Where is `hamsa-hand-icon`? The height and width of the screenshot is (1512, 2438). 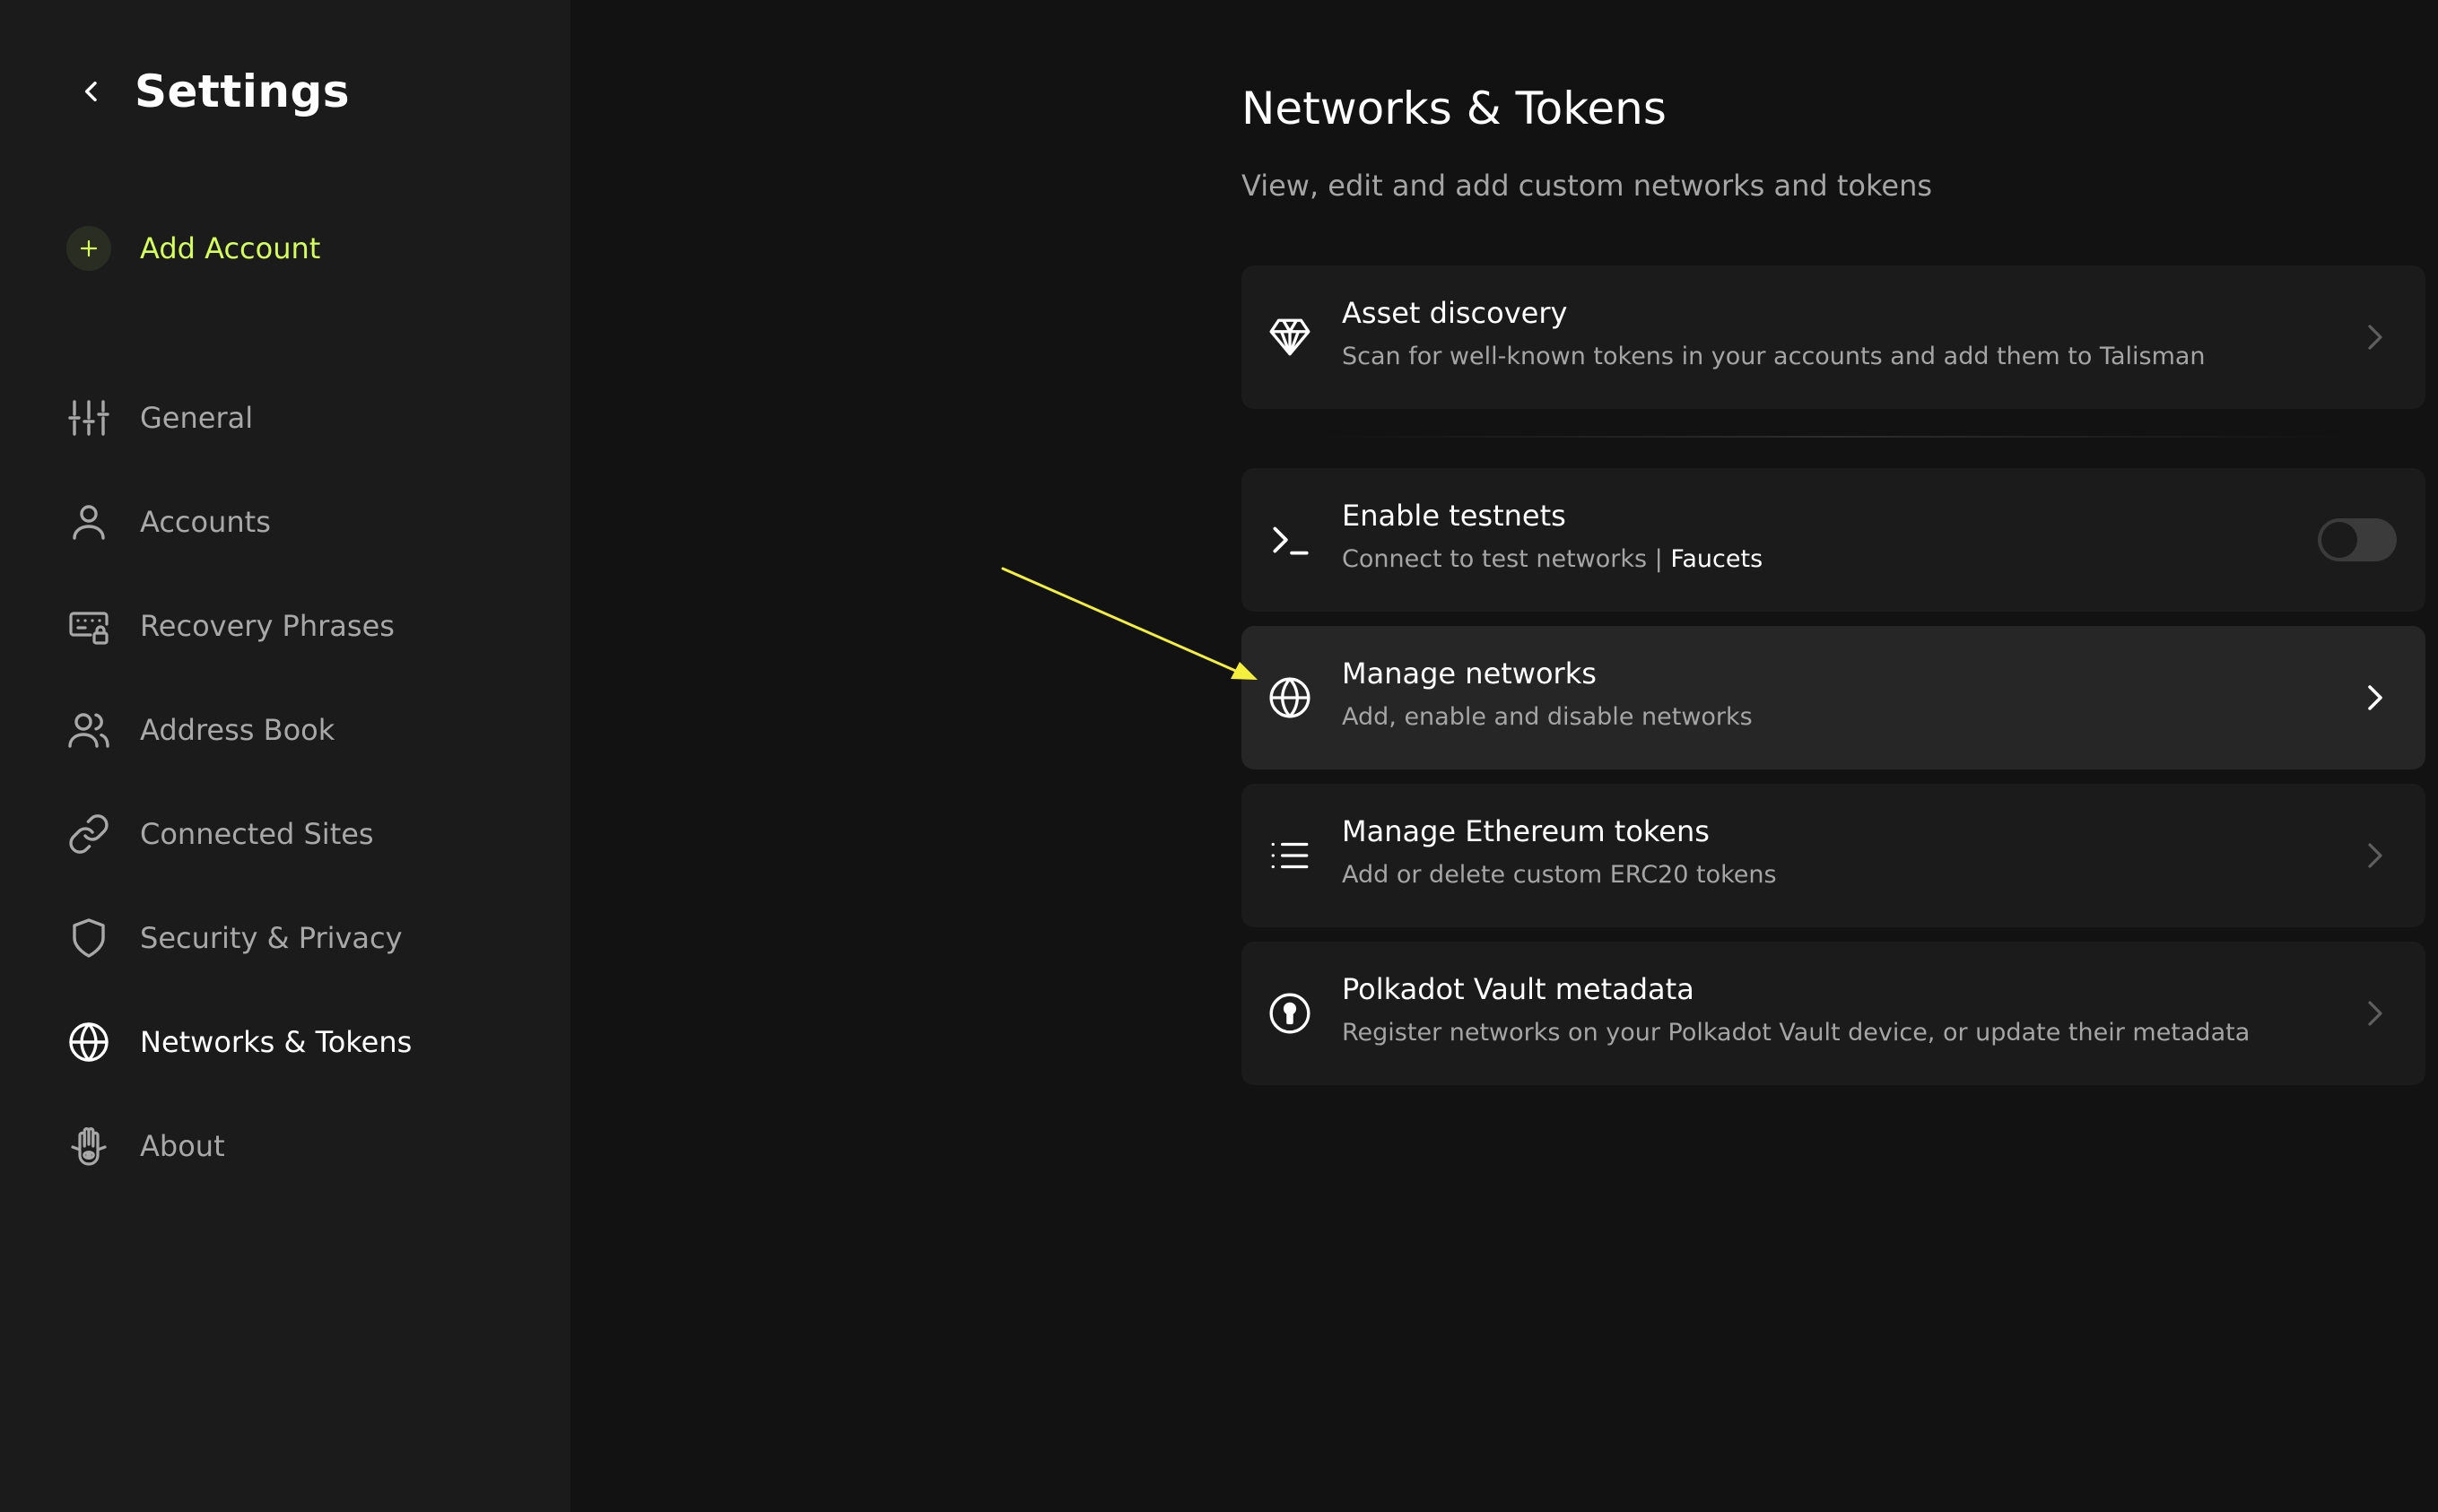 hamsa-hand-icon is located at coordinates (88, 1146).